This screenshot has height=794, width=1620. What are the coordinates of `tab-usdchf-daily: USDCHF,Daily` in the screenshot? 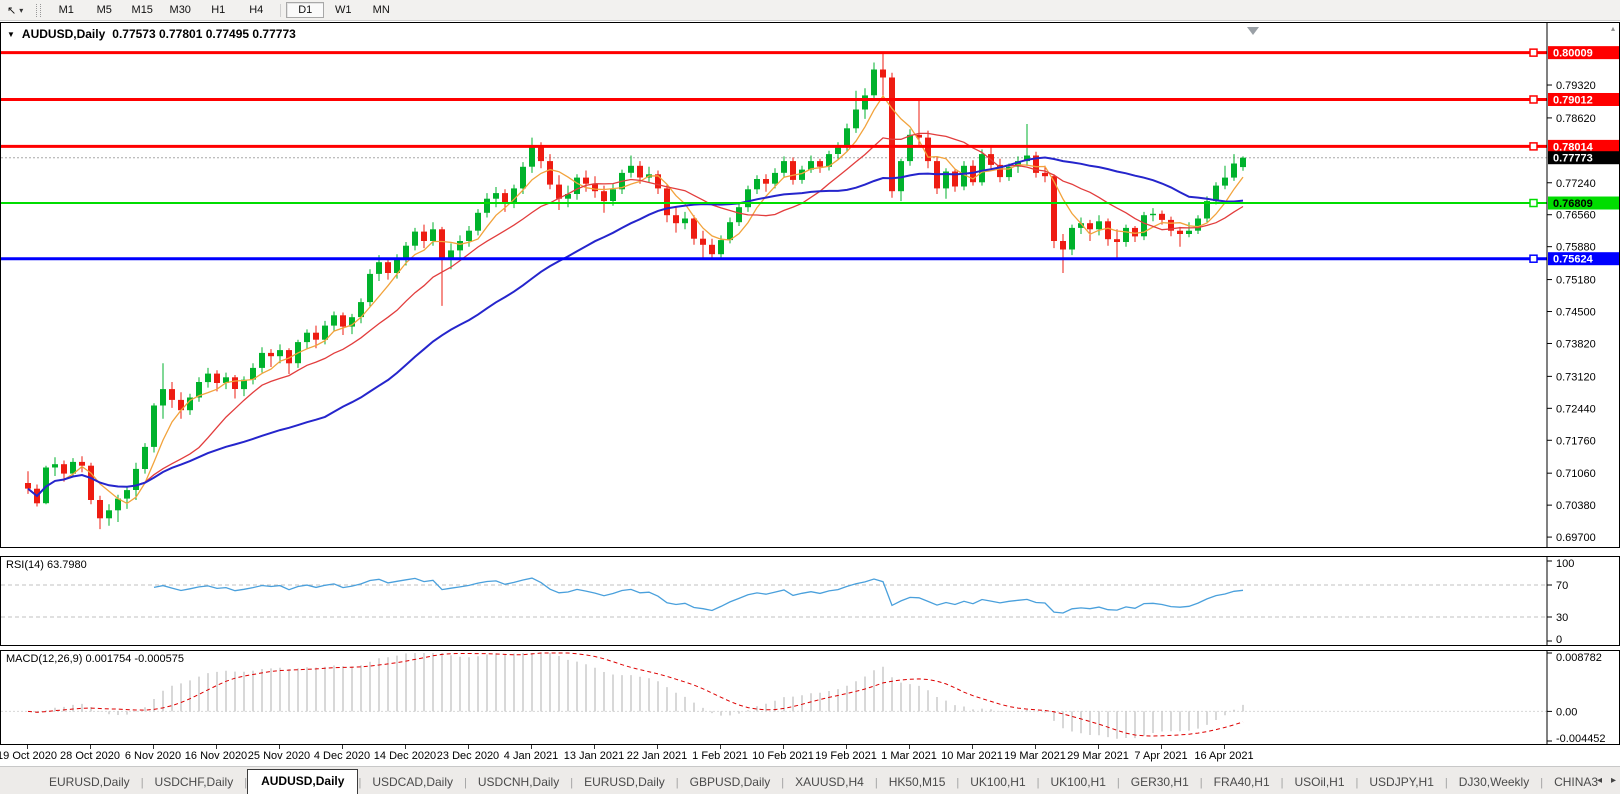 It's located at (194, 782).